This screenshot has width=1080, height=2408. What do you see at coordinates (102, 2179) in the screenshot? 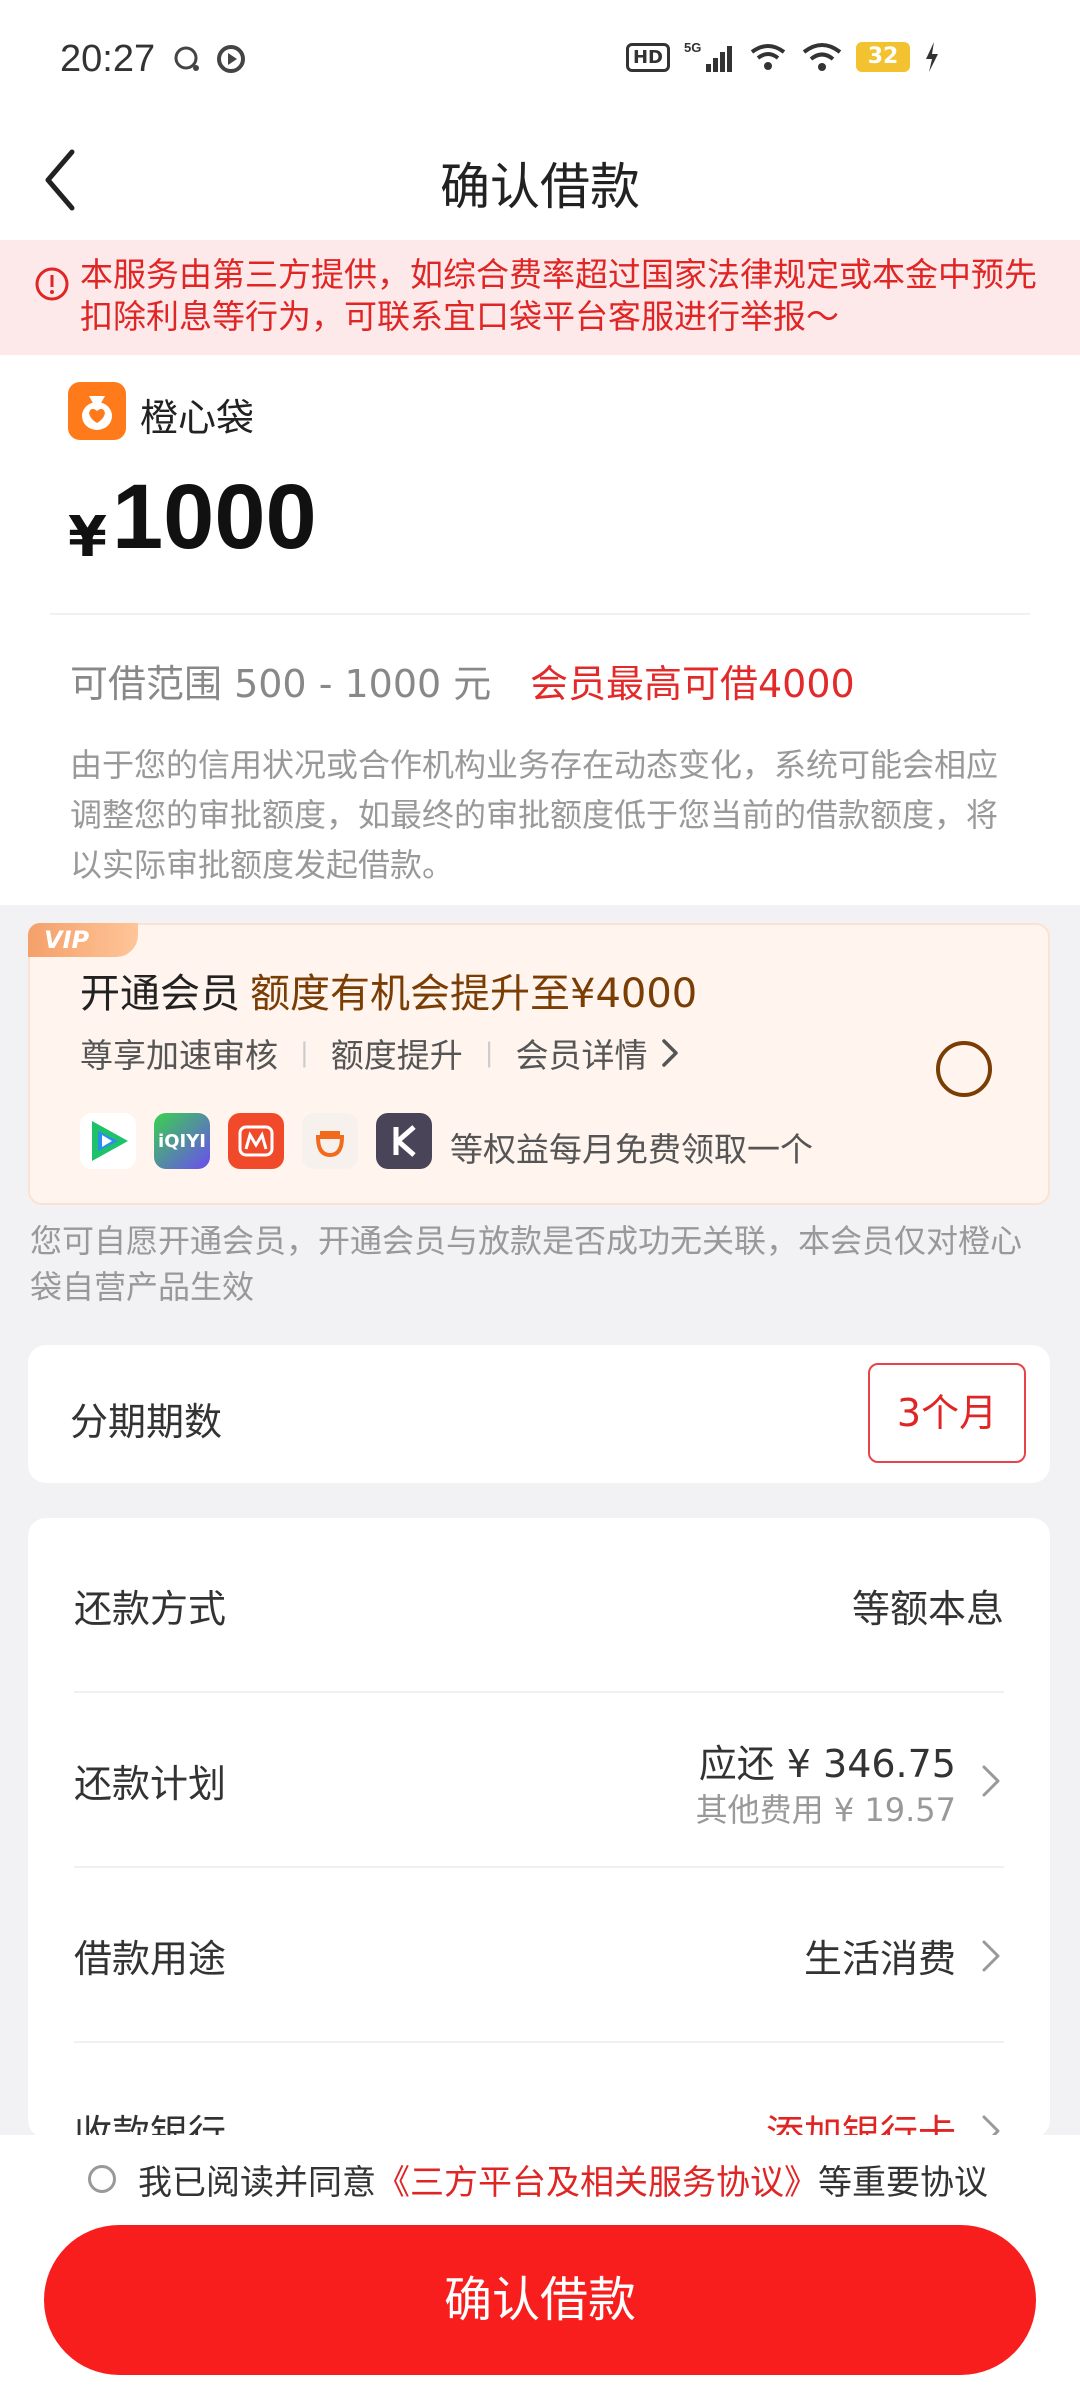
I see `agreement-checkbox` at bounding box center [102, 2179].